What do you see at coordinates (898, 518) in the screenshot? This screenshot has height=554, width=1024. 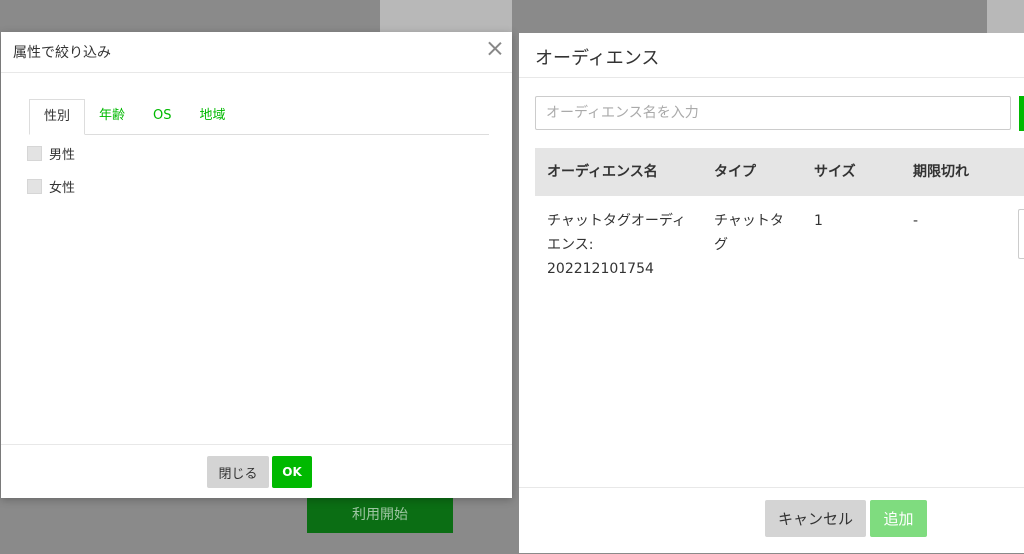 I see `add-button: 追加` at bounding box center [898, 518].